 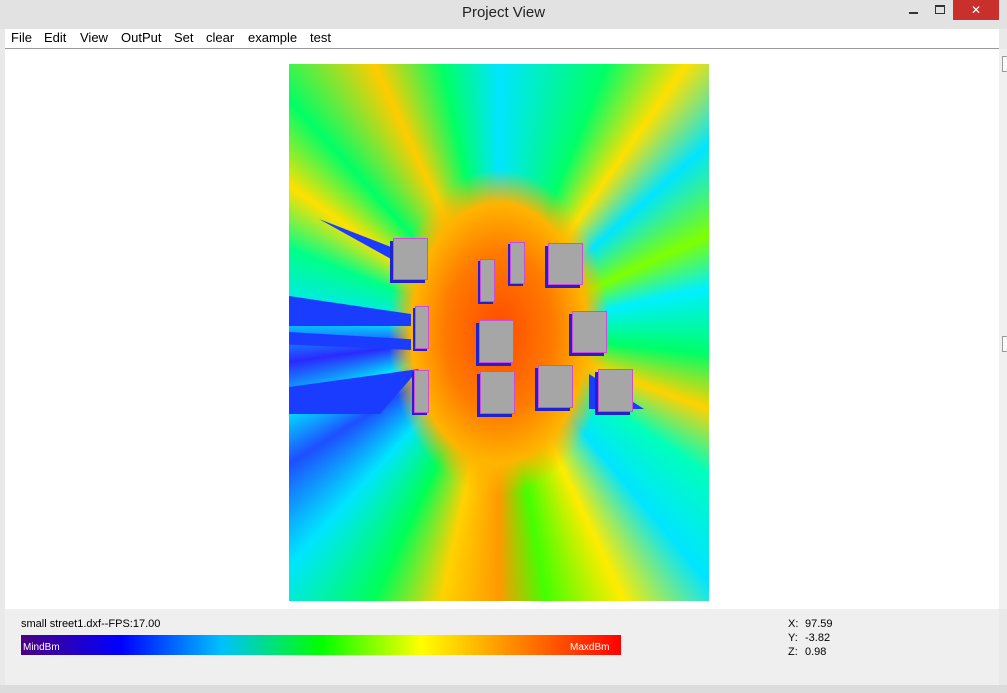 I want to click on maximize-icon, so click(x=940, y=9).